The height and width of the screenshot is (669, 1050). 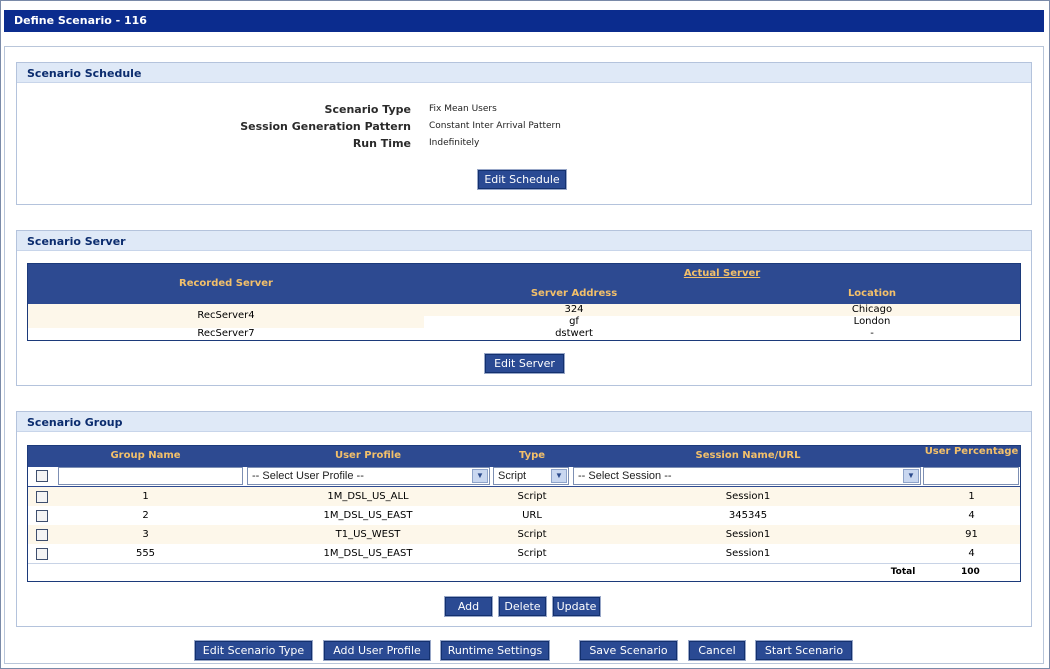 I want to click on group-name-cell: 2, so click(x=145, y=515).